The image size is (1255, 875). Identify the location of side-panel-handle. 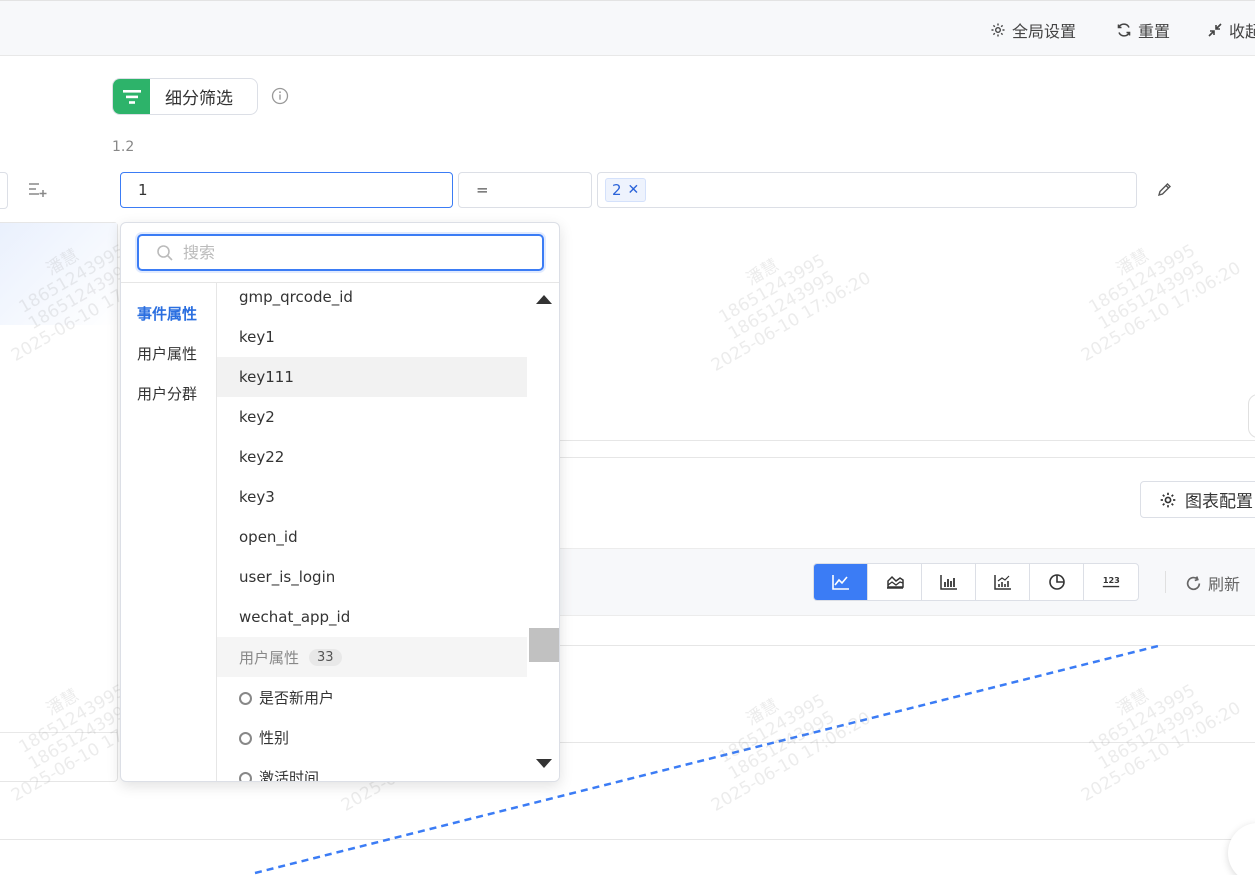
(1251, 416).